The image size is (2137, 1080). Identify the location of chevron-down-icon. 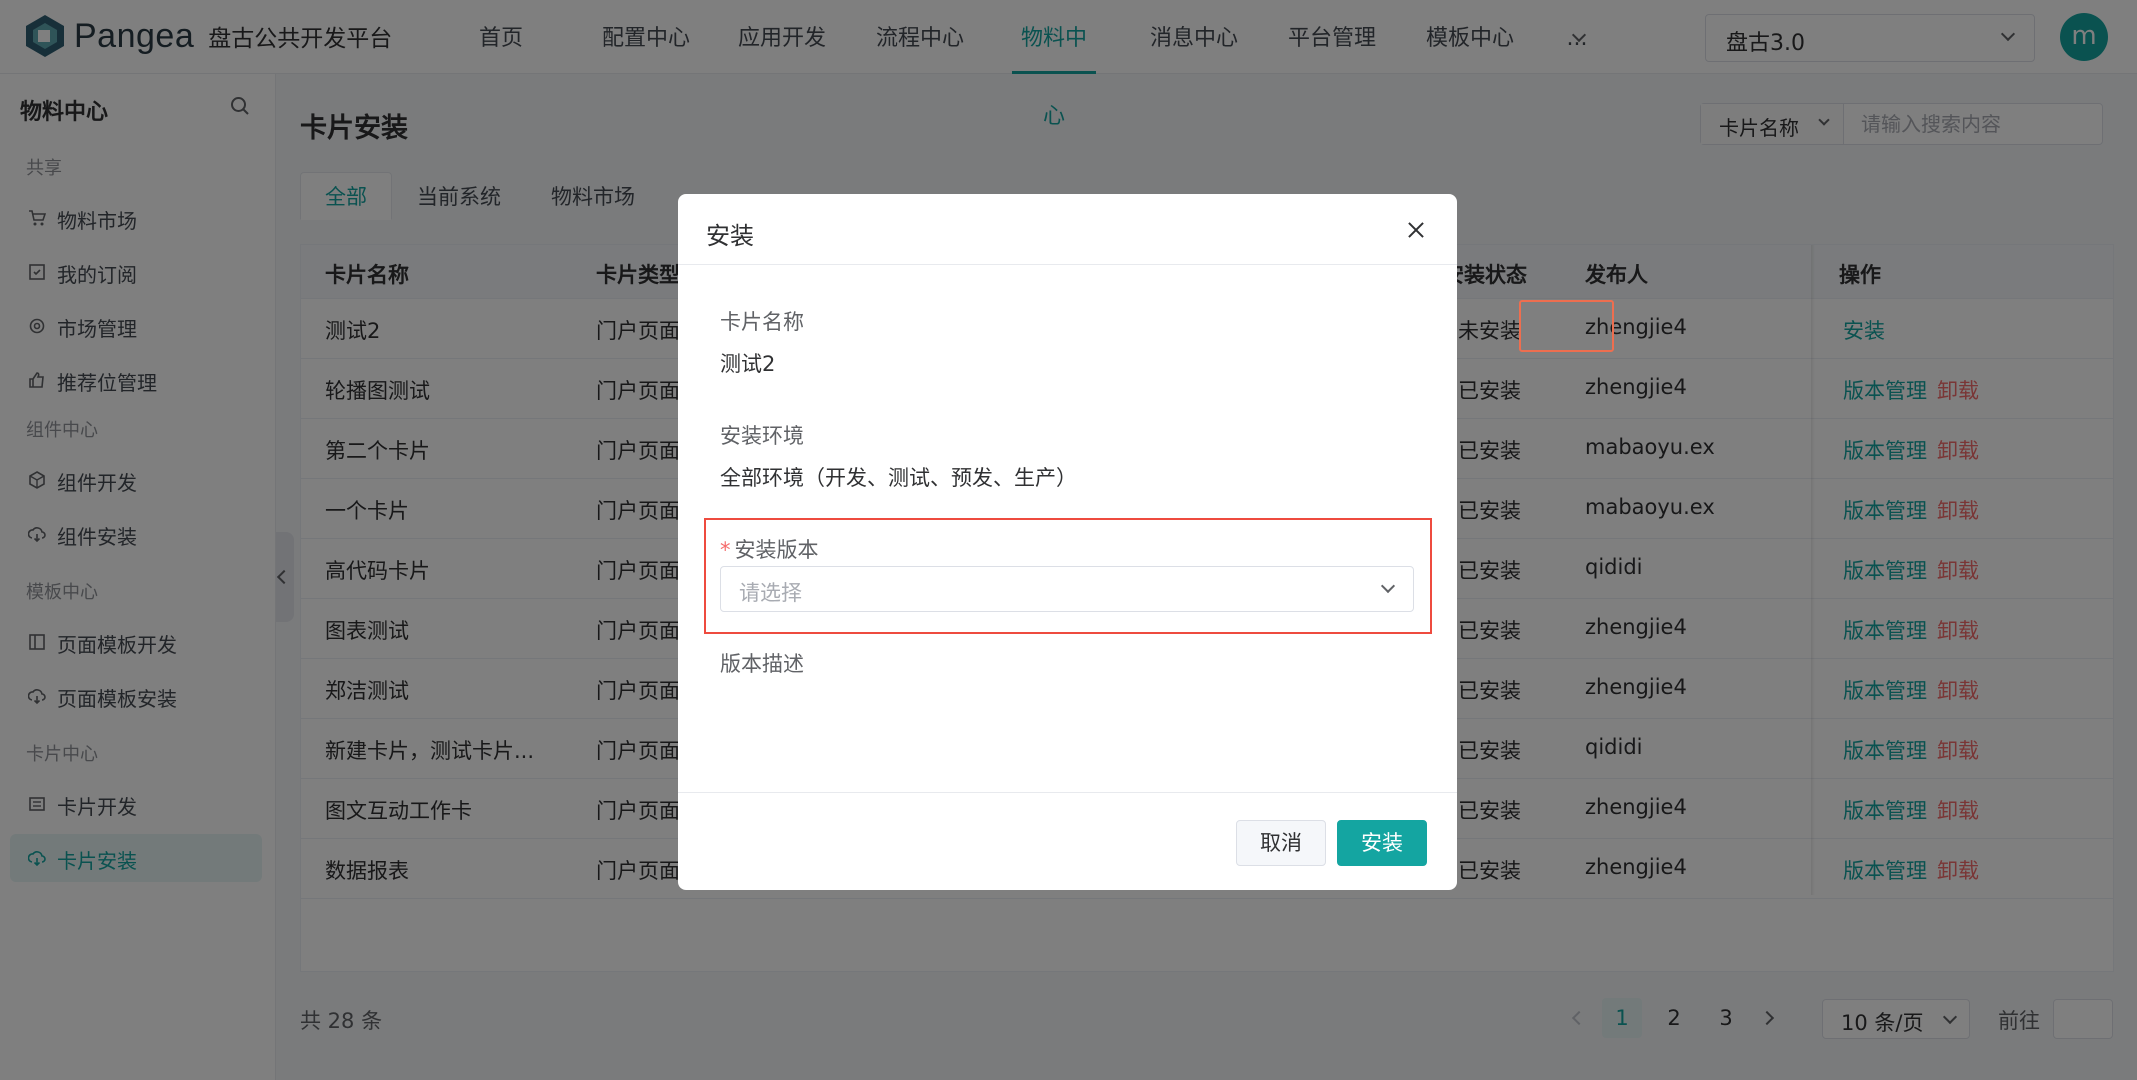
(1388, 586).